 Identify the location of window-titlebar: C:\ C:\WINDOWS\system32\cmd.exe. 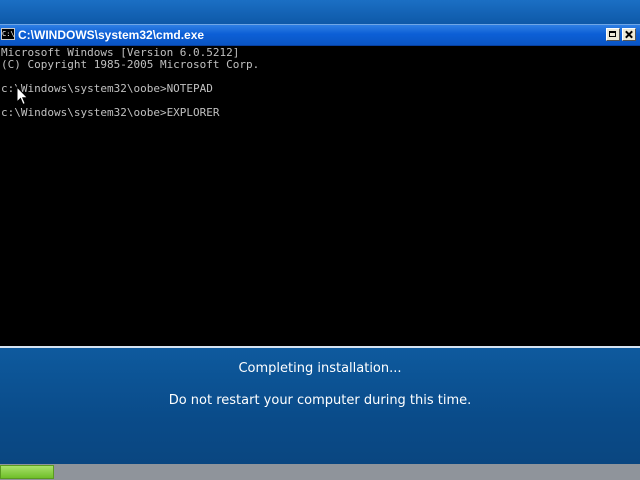
(320, 35).